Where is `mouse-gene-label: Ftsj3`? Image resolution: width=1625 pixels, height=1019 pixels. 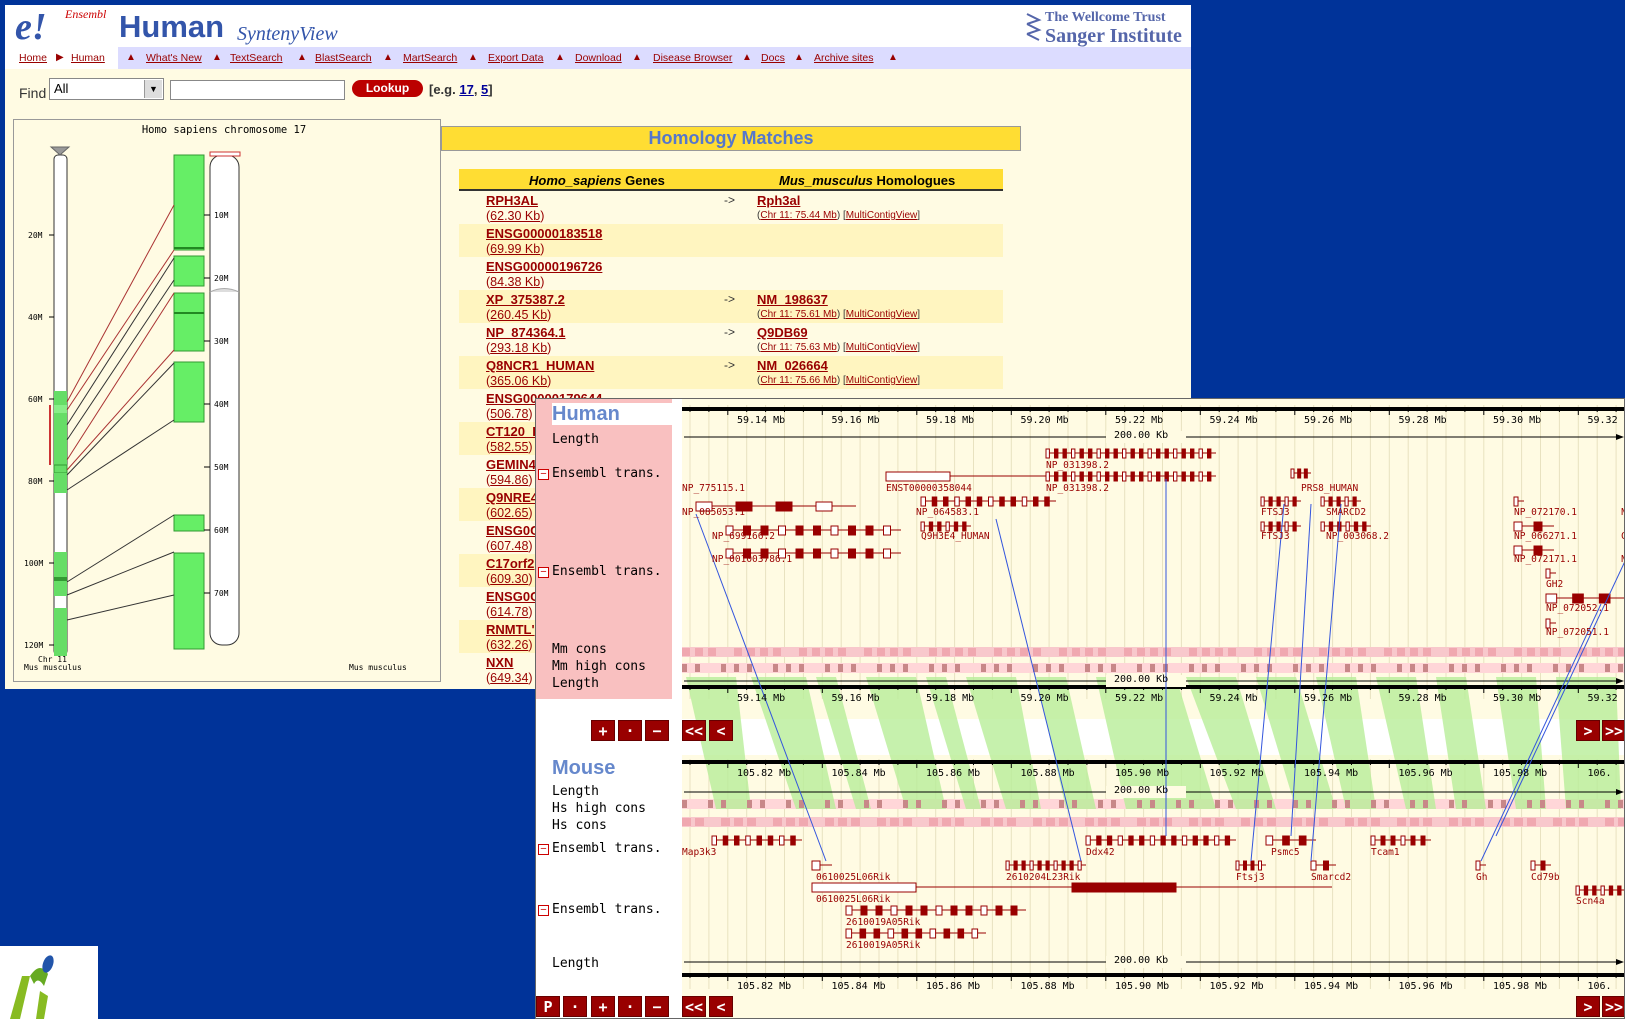
mouse-gene-label: Ftsj3 is located at coordinates (1250, 877).